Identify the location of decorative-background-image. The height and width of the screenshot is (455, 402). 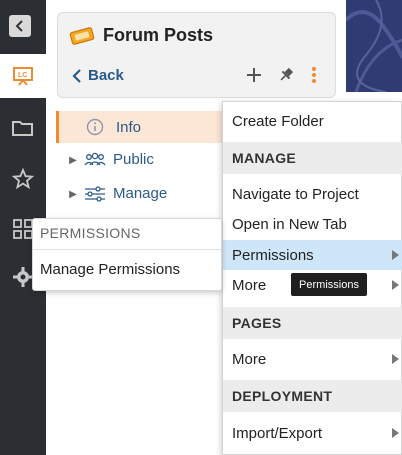
(374, 46).